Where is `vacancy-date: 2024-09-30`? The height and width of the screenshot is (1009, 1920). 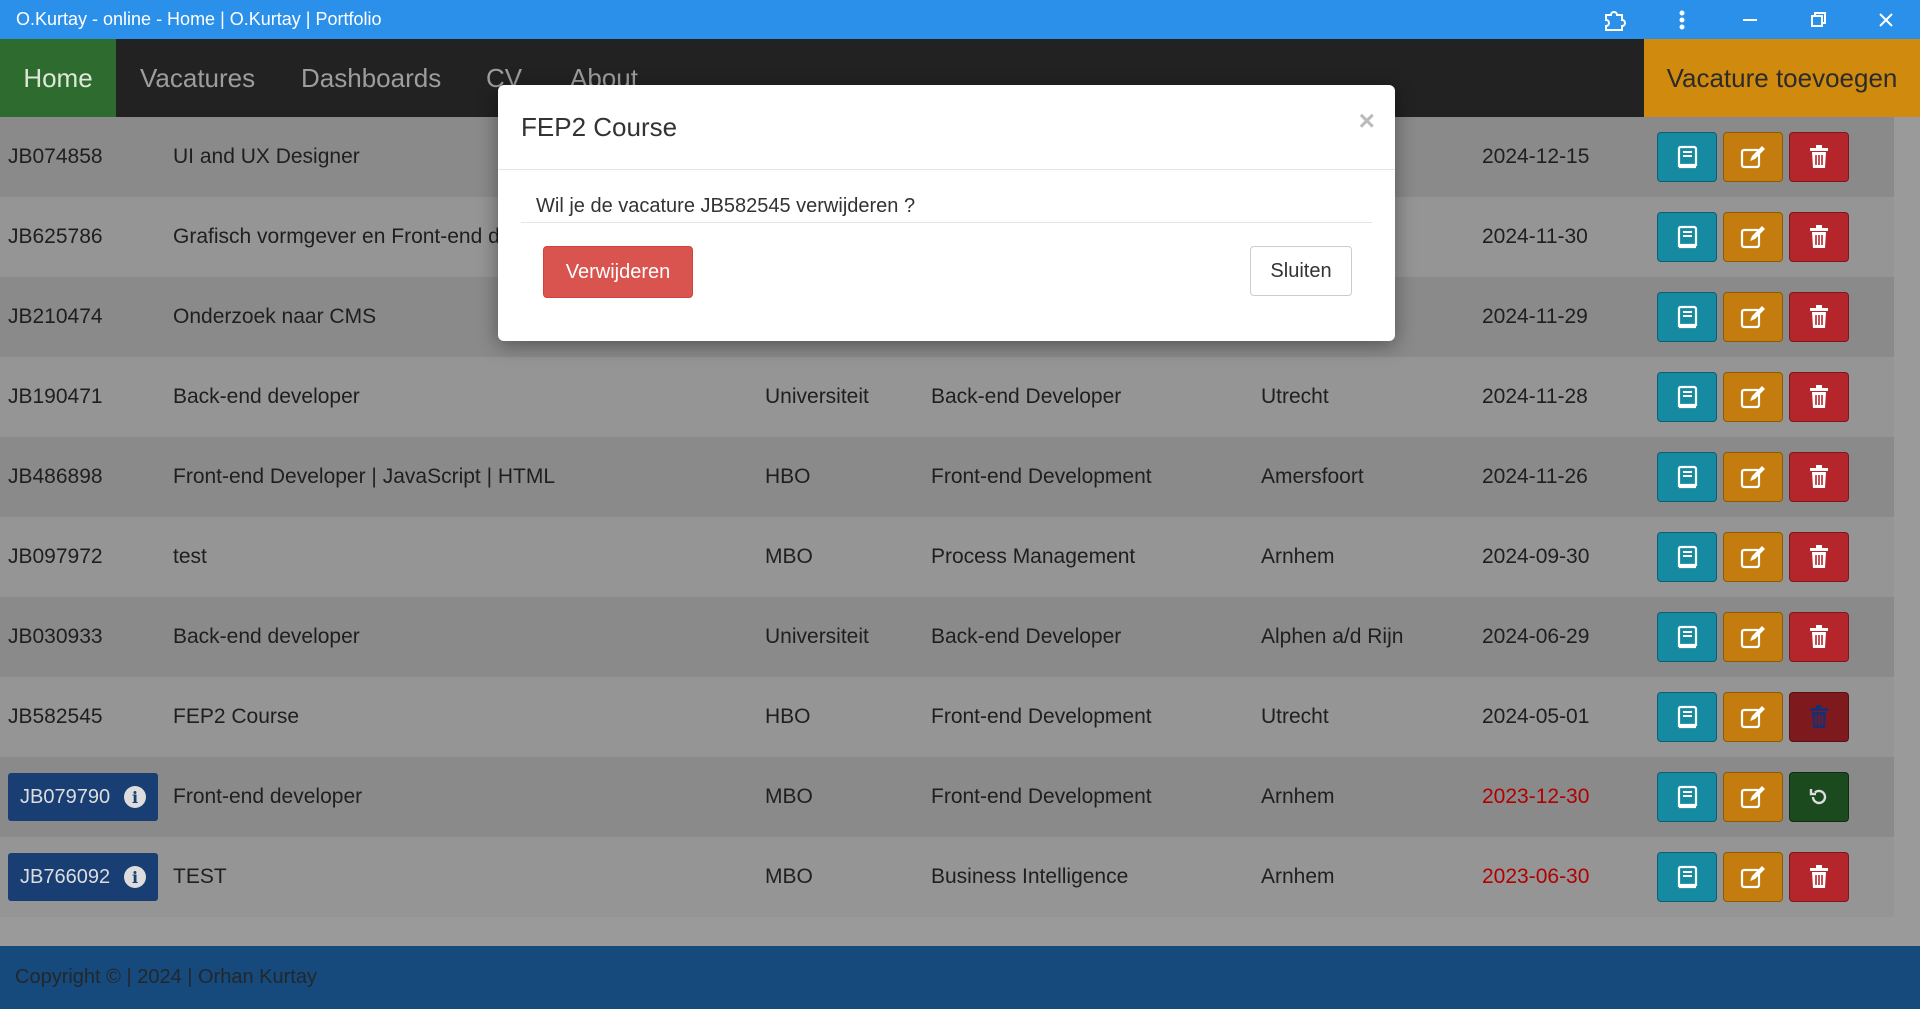 vacancy-date: 2024-09-30 is located at coordinates (1536, 556).